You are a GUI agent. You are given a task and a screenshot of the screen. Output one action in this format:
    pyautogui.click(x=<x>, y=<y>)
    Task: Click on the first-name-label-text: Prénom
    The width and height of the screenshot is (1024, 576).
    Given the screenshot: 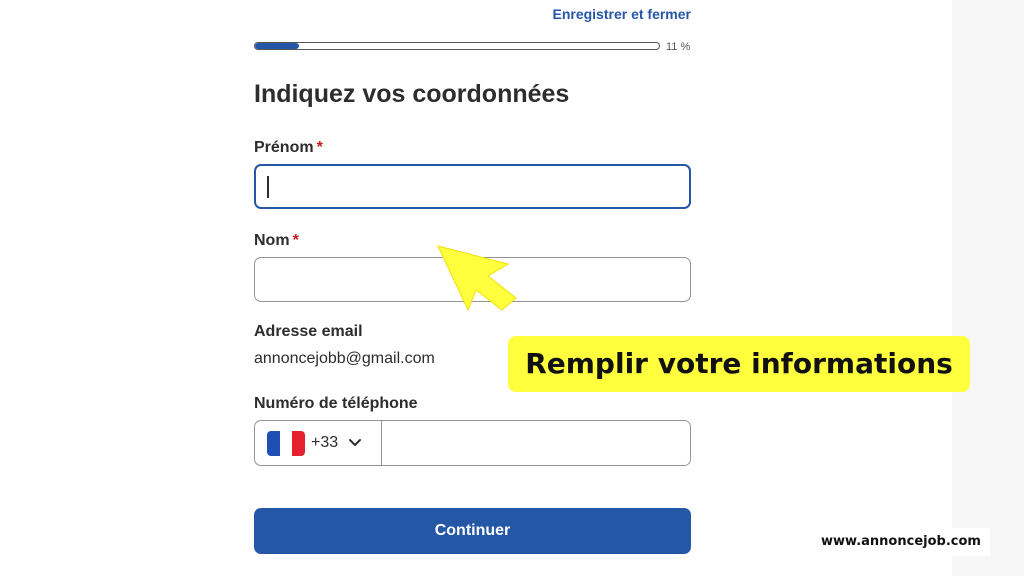 What is the action you would take?
    pyautogui.click(x=284, y=147)
    